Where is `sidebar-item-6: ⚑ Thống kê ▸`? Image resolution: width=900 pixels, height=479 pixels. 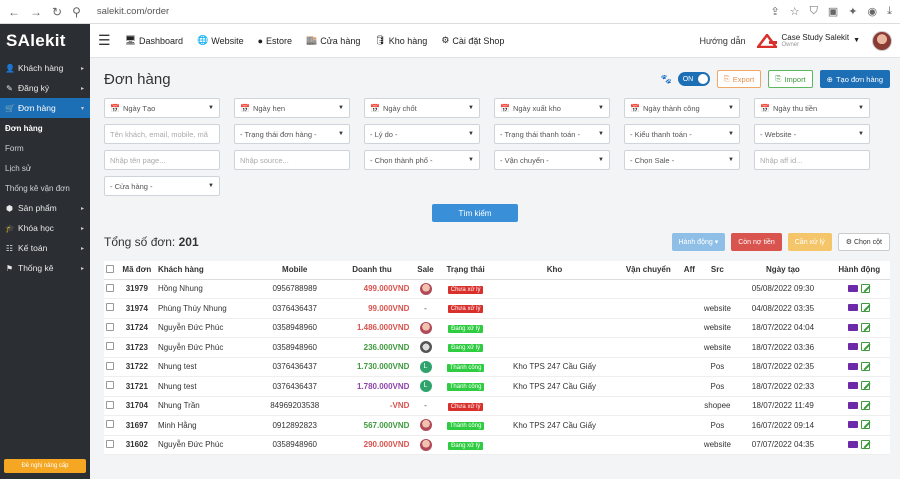
sidebar-item-6: ⚑ Thống kê ▸ is located at coordinates (45, 268).